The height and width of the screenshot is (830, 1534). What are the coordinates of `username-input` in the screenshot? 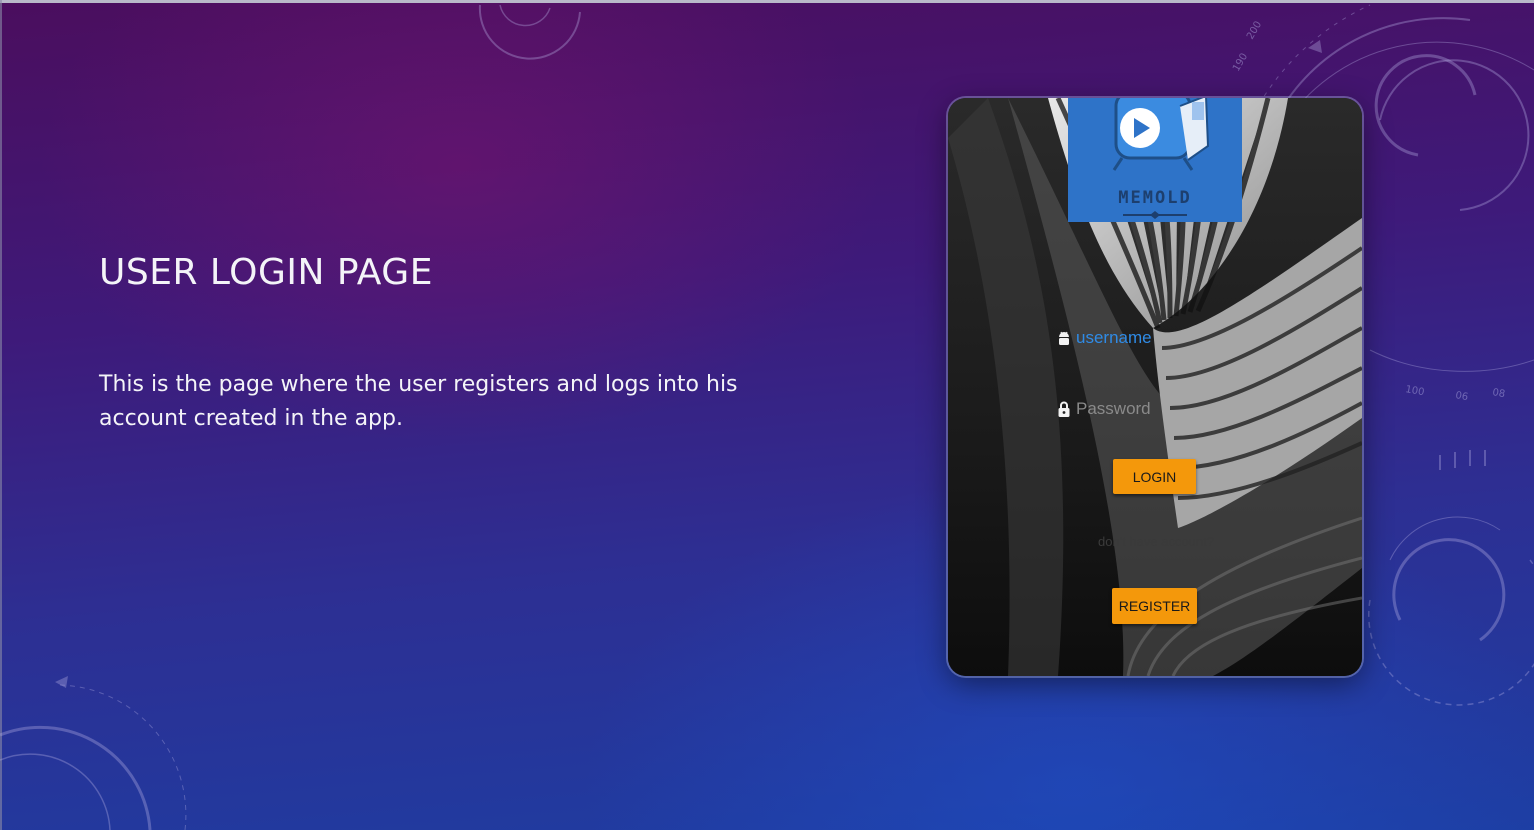 It's located at (1161, 338).